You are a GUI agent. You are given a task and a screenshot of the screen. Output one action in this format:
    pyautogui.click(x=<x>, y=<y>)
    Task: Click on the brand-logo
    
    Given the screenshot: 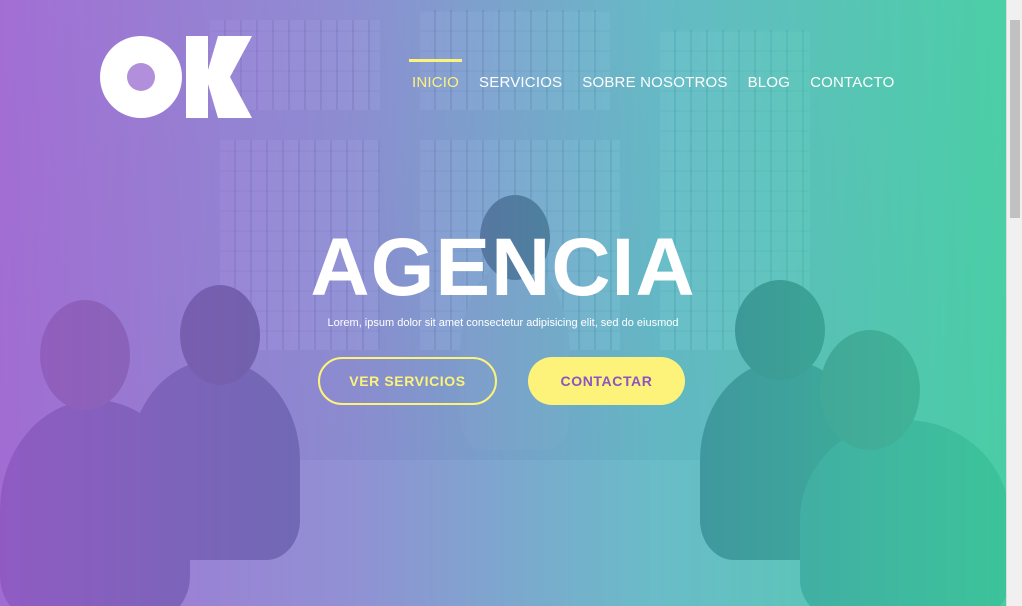 What is the action you would take?
    pyautogui.click(x=176, y=77)
    